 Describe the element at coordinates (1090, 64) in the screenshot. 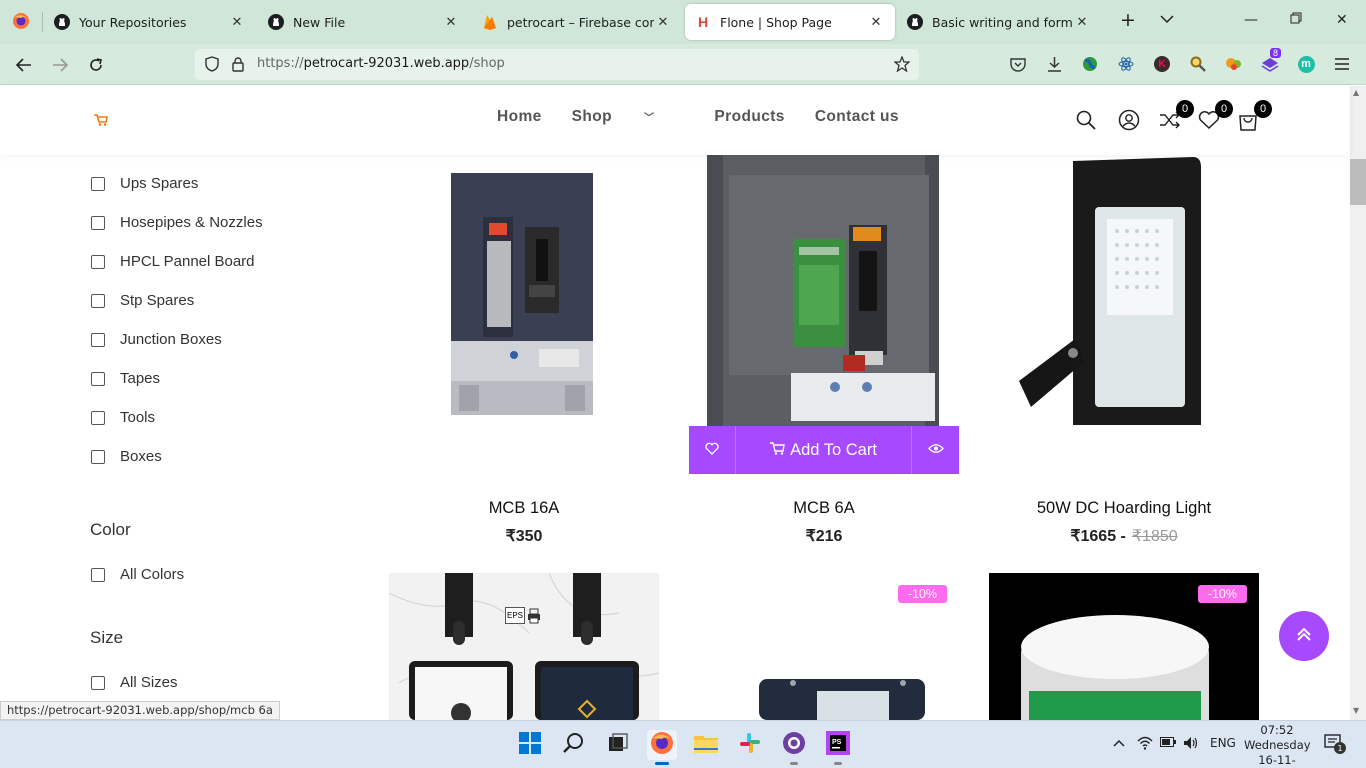

I see `globe-extension-icon` at that location.